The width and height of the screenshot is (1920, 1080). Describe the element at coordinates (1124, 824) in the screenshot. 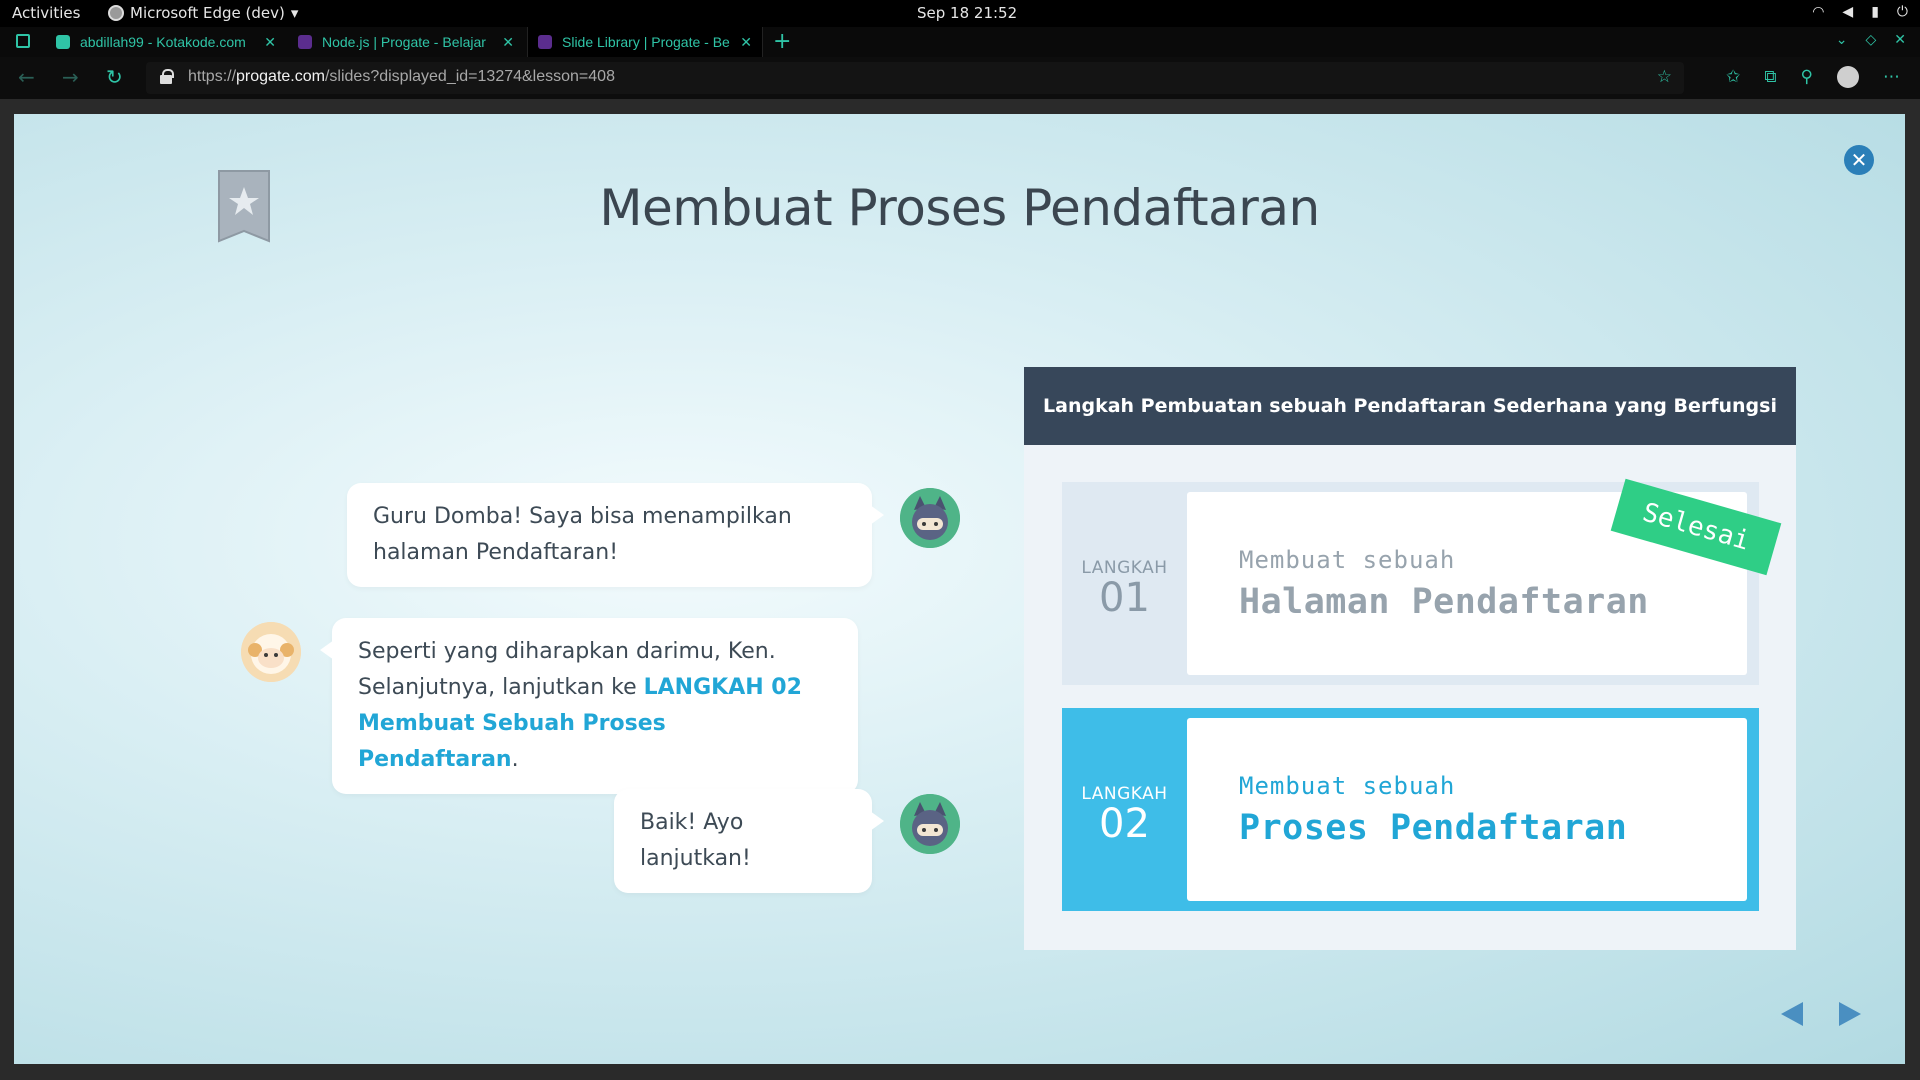

I see `step-number: 02` at that location.